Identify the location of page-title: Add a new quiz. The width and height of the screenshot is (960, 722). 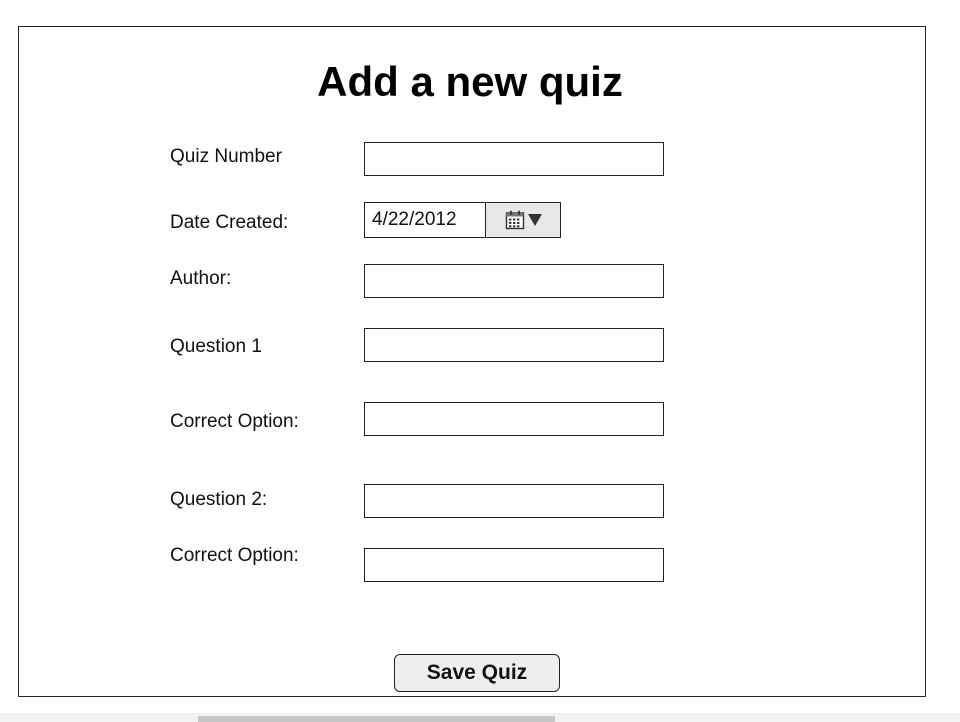
(470, 81).